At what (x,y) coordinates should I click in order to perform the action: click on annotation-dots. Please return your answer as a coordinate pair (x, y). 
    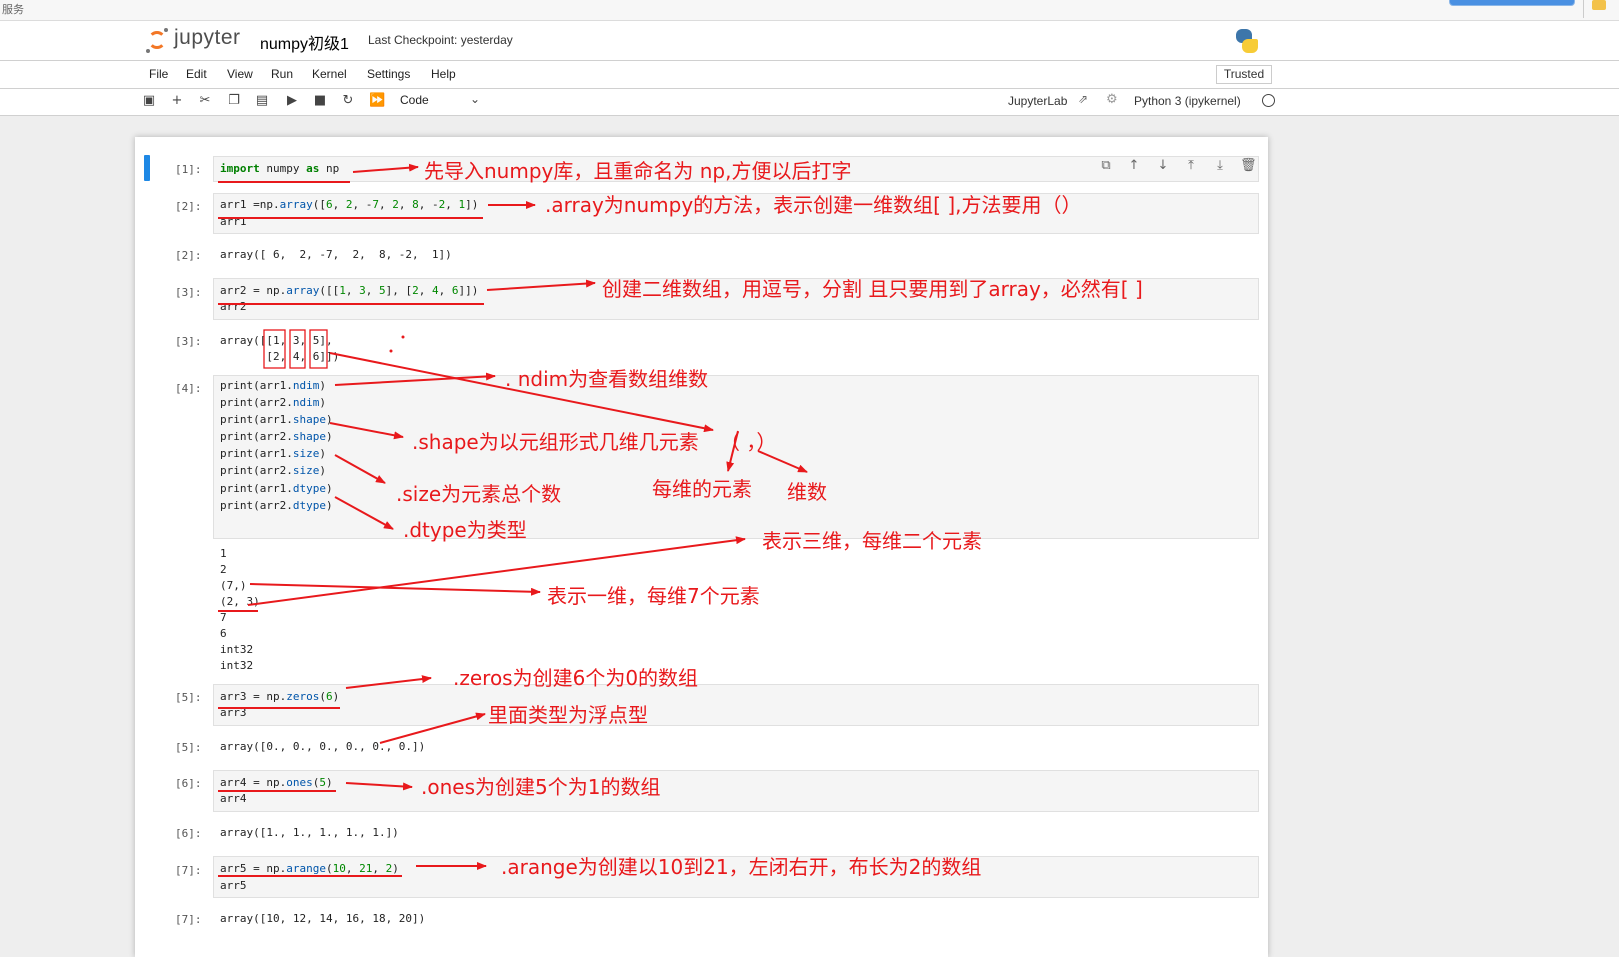
    Looking at the image, I should click on (397, 344).